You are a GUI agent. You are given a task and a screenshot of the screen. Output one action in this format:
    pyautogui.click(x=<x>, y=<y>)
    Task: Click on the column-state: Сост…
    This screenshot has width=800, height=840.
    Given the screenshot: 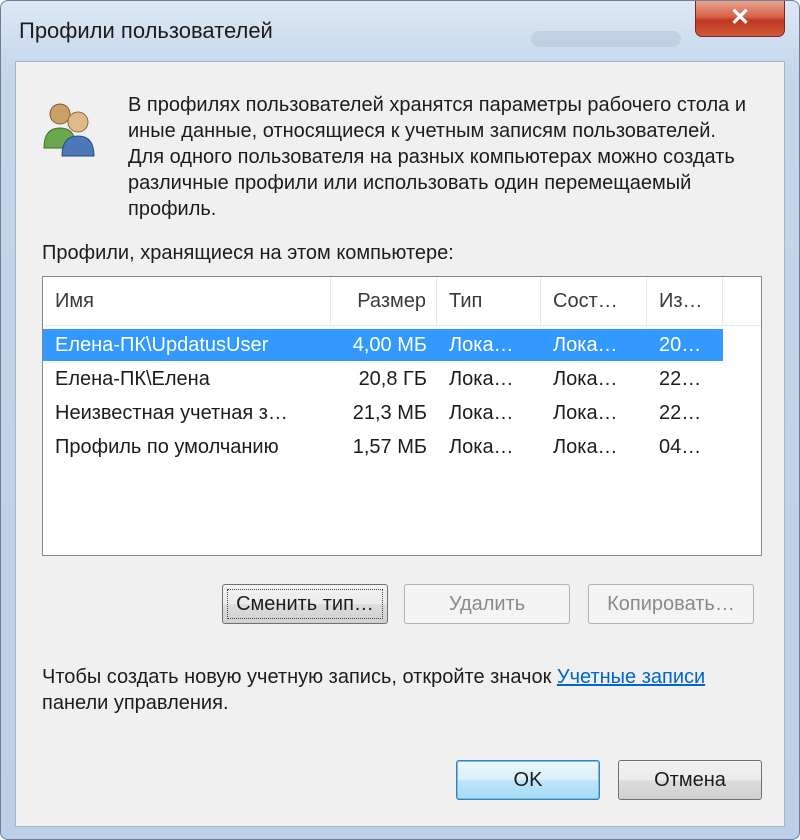 What is the action you would take?
    pyautogui.click(x=594, y=301)
    